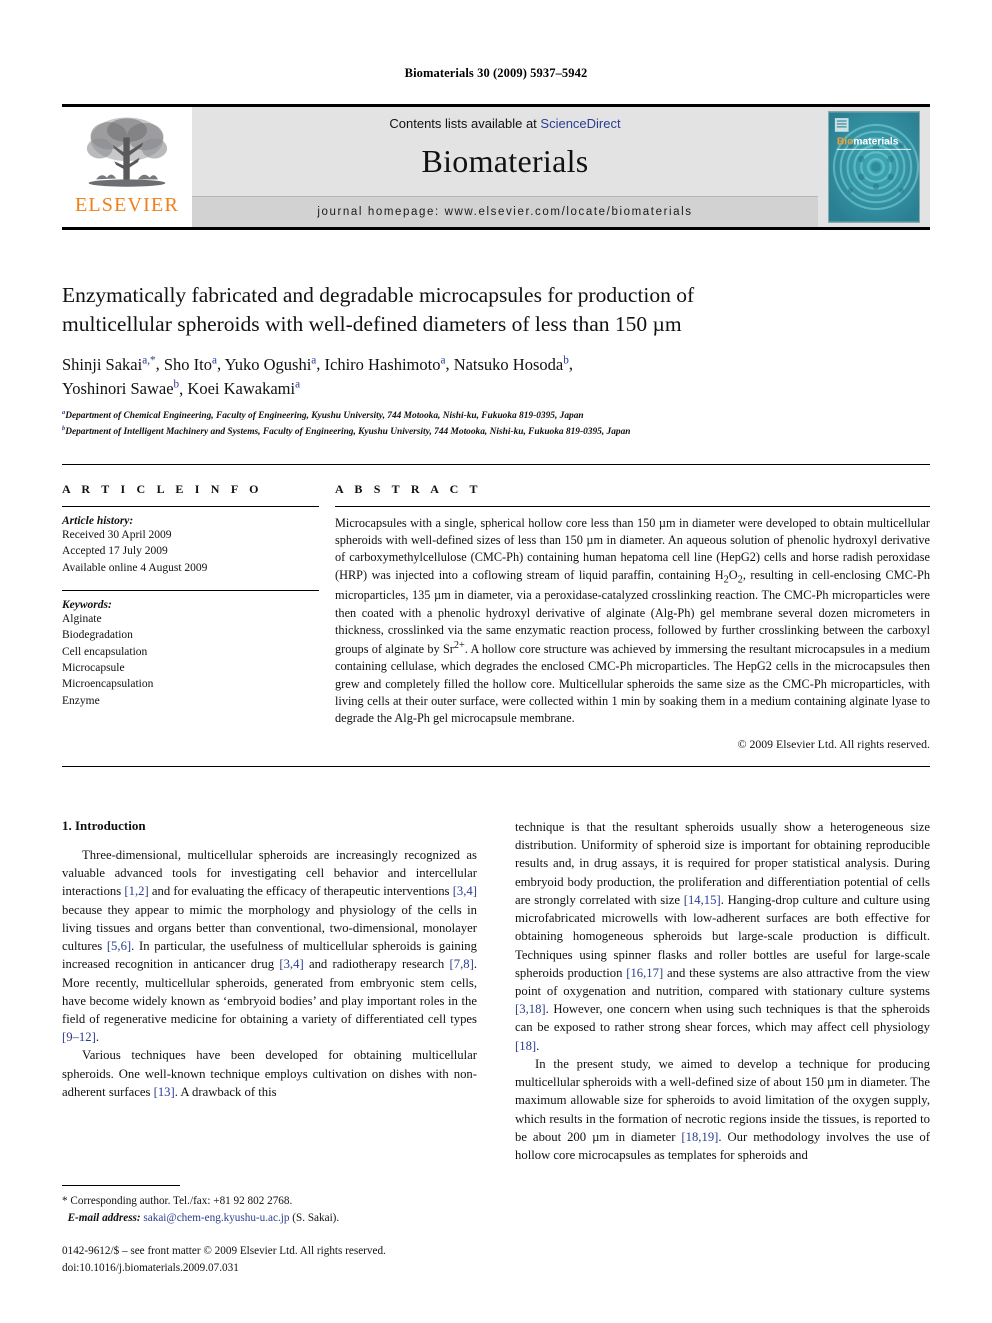 This screenshot has width=992, height=1323. What do you see at coordinates (644, 973) in the screenshot?
I see `citation-16-17: [16,17]` at bounding box center [644, 973].